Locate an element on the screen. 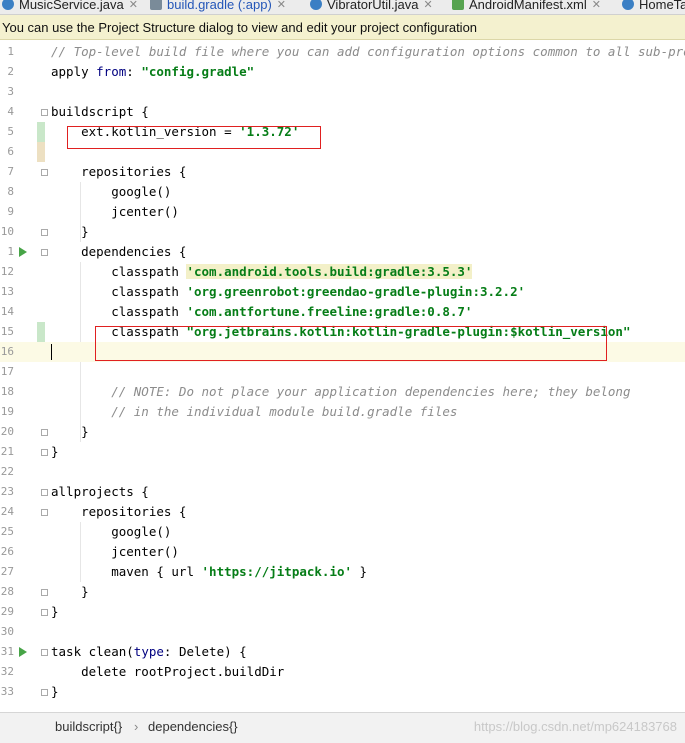  manifest-icon is located at coordinates (458, 5).